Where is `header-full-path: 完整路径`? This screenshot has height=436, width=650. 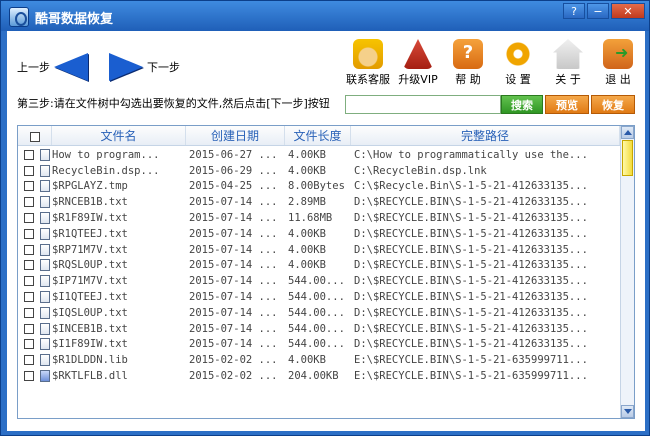 header-full-path: 完整路径 is located at coordinates (485, 135).